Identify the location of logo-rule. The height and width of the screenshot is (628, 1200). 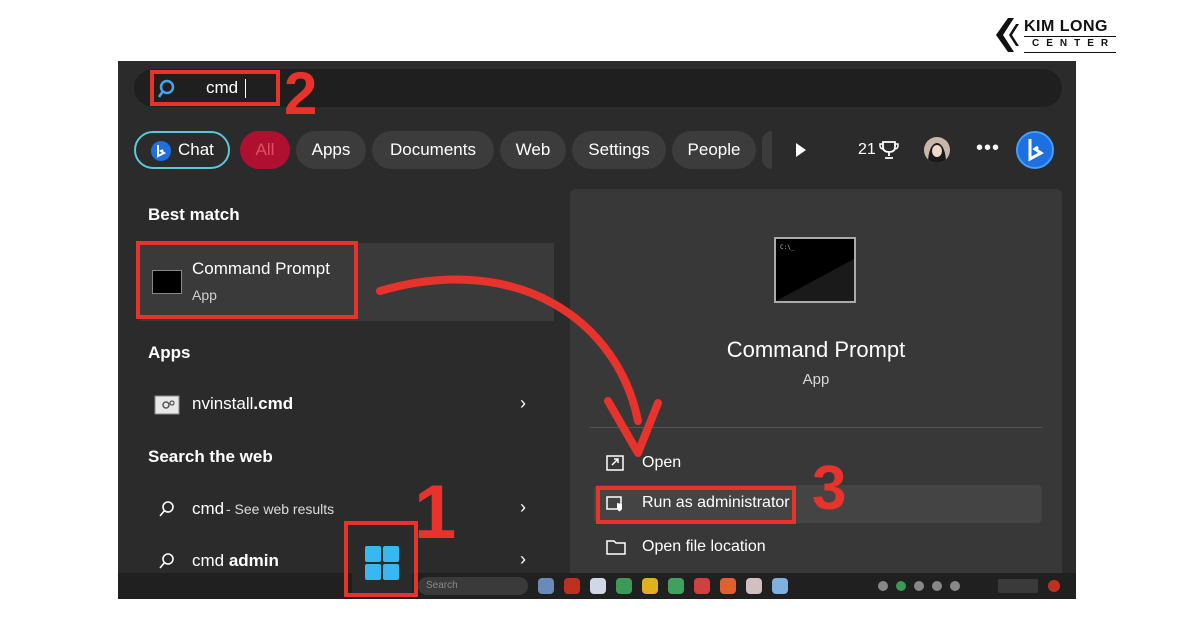
(1070, 36).